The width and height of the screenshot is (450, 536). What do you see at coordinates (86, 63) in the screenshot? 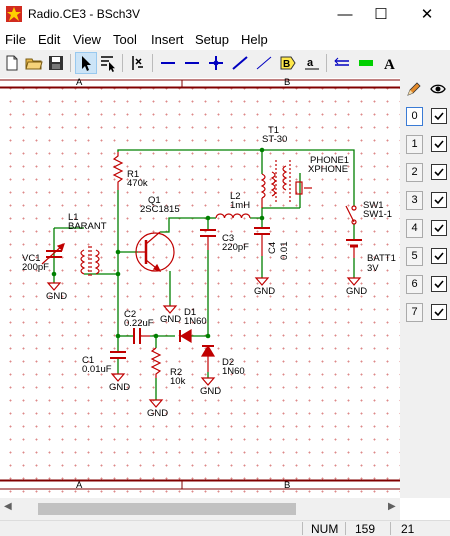
I see `select-arrow-icon` at bounding box center [86, 63].